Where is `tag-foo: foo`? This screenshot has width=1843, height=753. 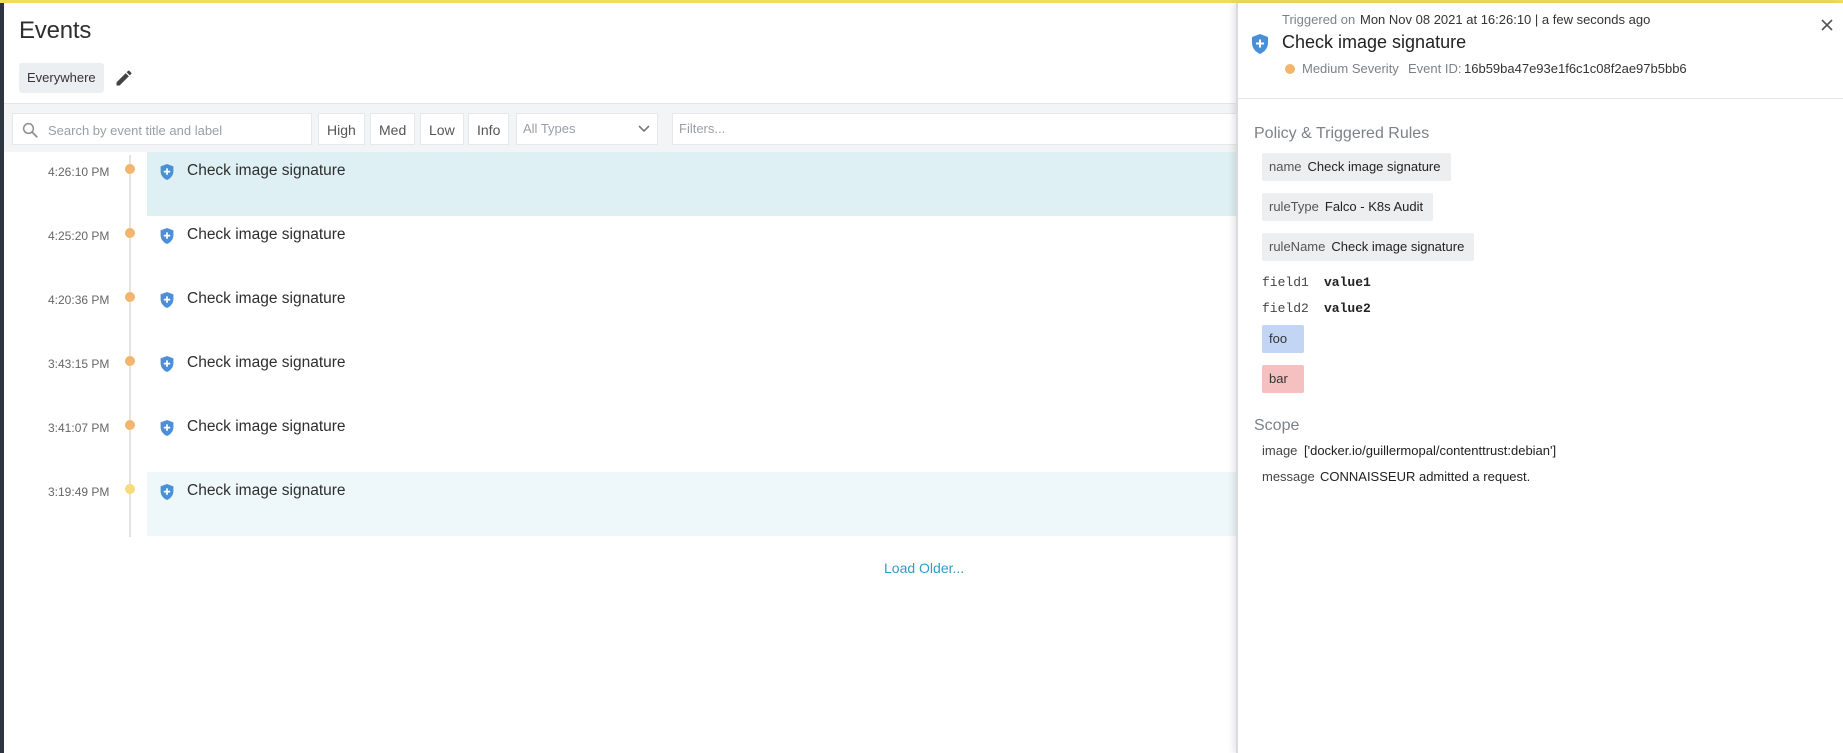
tag-foo: foo is located at coordinates (1283, 339).